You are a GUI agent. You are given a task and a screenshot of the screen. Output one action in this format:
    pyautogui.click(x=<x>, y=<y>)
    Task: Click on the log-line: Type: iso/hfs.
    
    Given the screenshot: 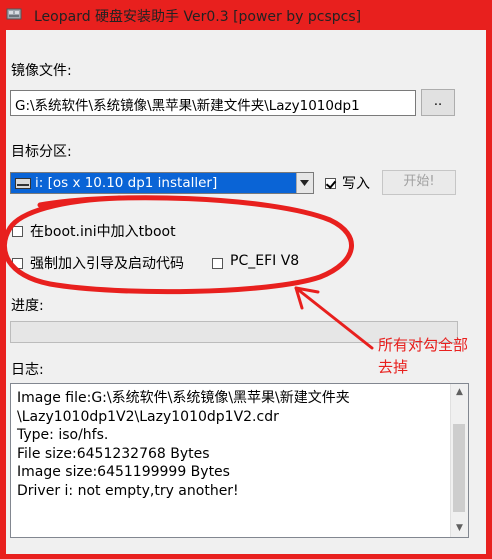 What is the action you would take?
    pyautogui.click(x=63, y=435)
    